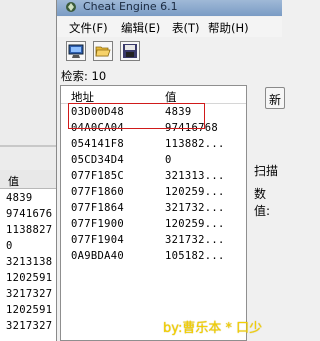 The width and height of the screenshot is (320, 341). Describe the element at coordinates (29, 262) in the screenshot. I see `background-list-value: 3213138` at that location.